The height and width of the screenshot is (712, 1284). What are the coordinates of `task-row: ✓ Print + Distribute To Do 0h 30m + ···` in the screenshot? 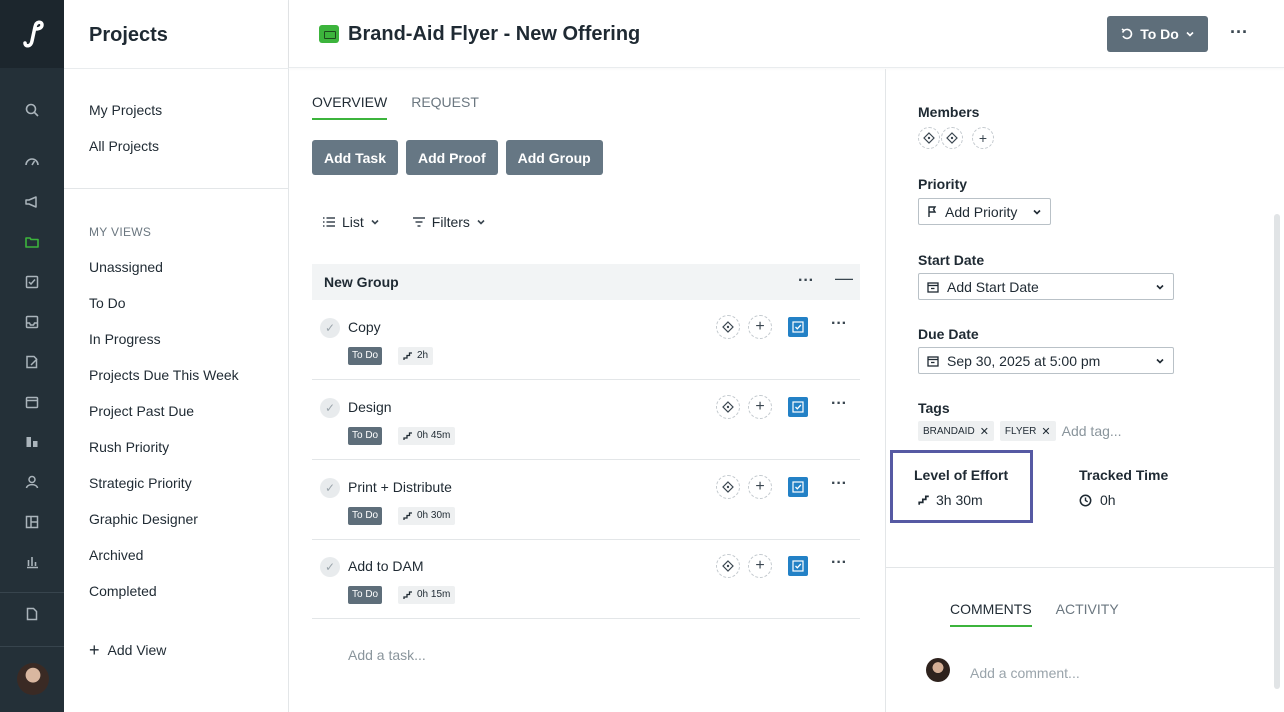 It's located at (586, 500).